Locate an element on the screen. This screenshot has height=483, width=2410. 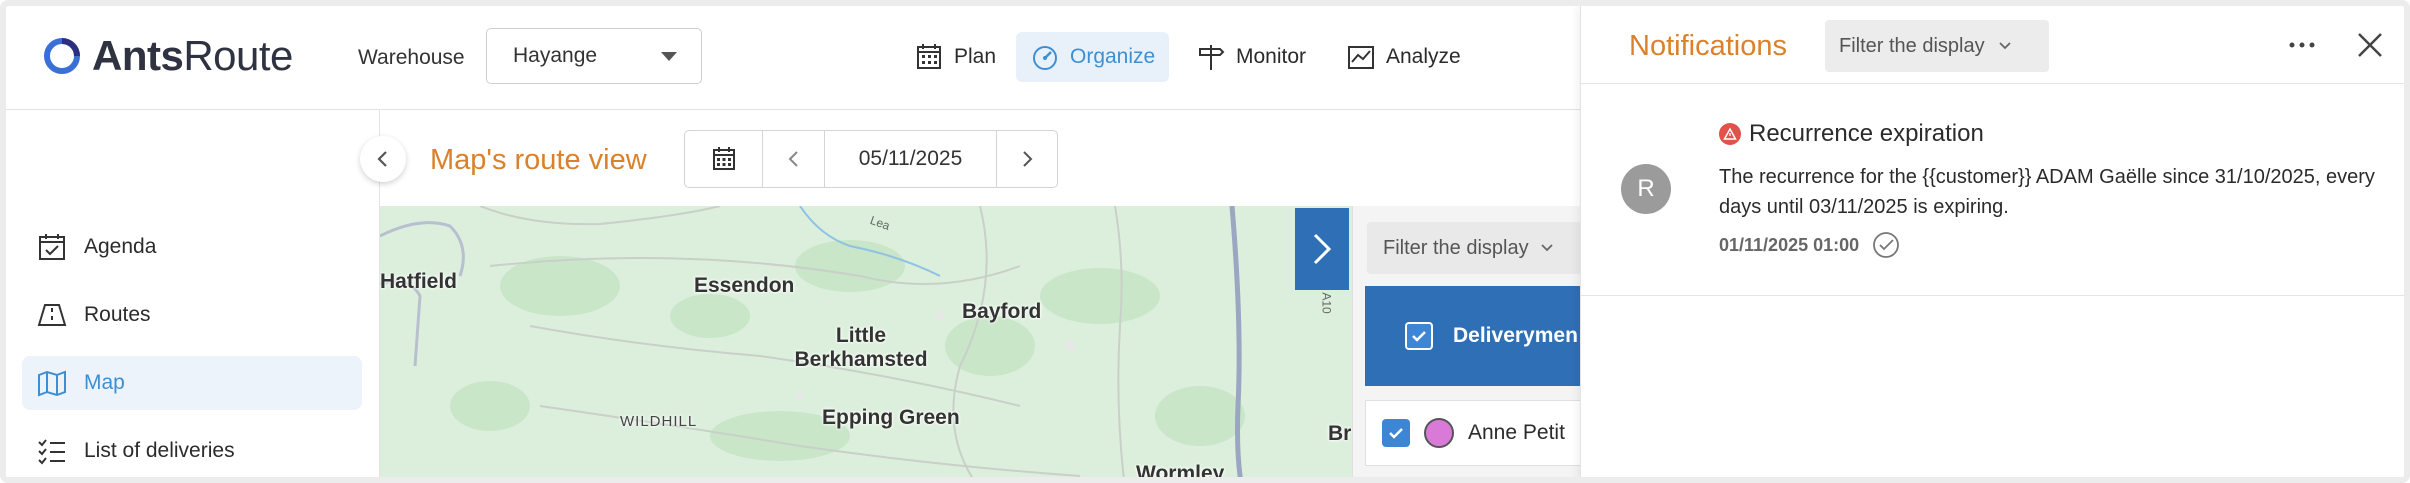
signpost-icon is located at coordinates (1212, 57).